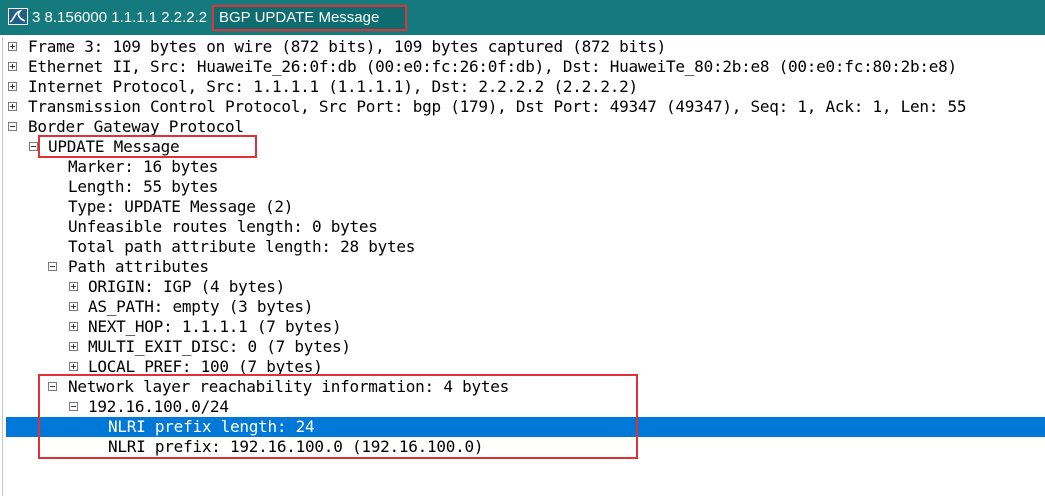  I want to click on tree-row-label: NEXT_HOP: 1.1.1.1 (7 bytes), so click(215, 326).